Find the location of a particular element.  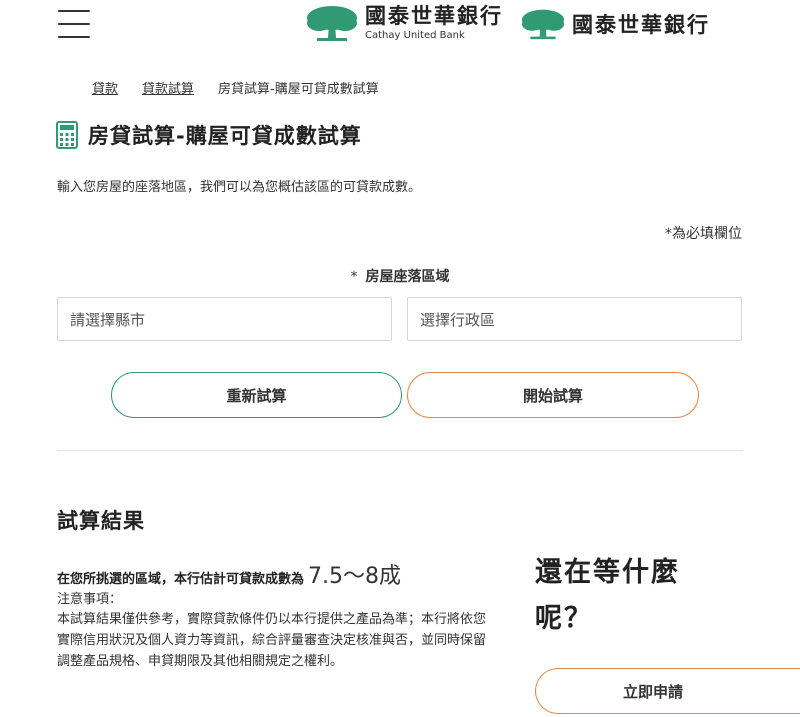

apply-now-button: 立即申請 is located at coordinates (667, 691).